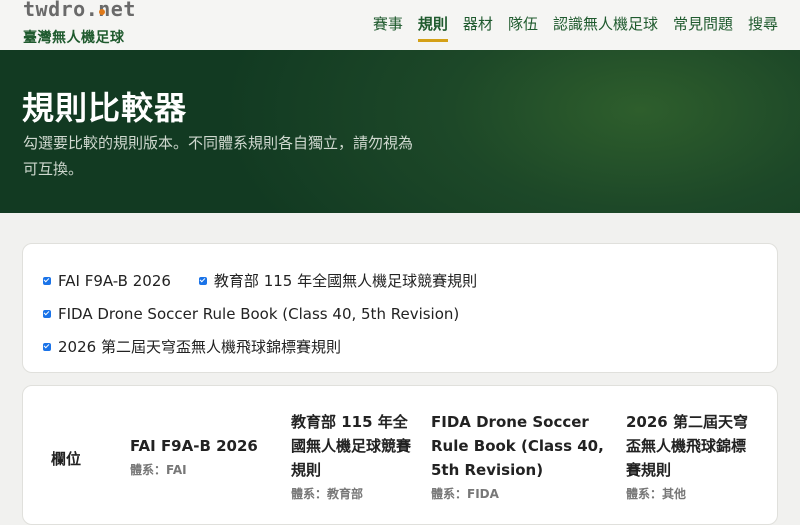 The width and height of the screenshot is (800, 525). What do you see at coordinates (763, 27) in the screenshot?
I see `nav-item-search: 搜尋` at bounding box center [763, 27].